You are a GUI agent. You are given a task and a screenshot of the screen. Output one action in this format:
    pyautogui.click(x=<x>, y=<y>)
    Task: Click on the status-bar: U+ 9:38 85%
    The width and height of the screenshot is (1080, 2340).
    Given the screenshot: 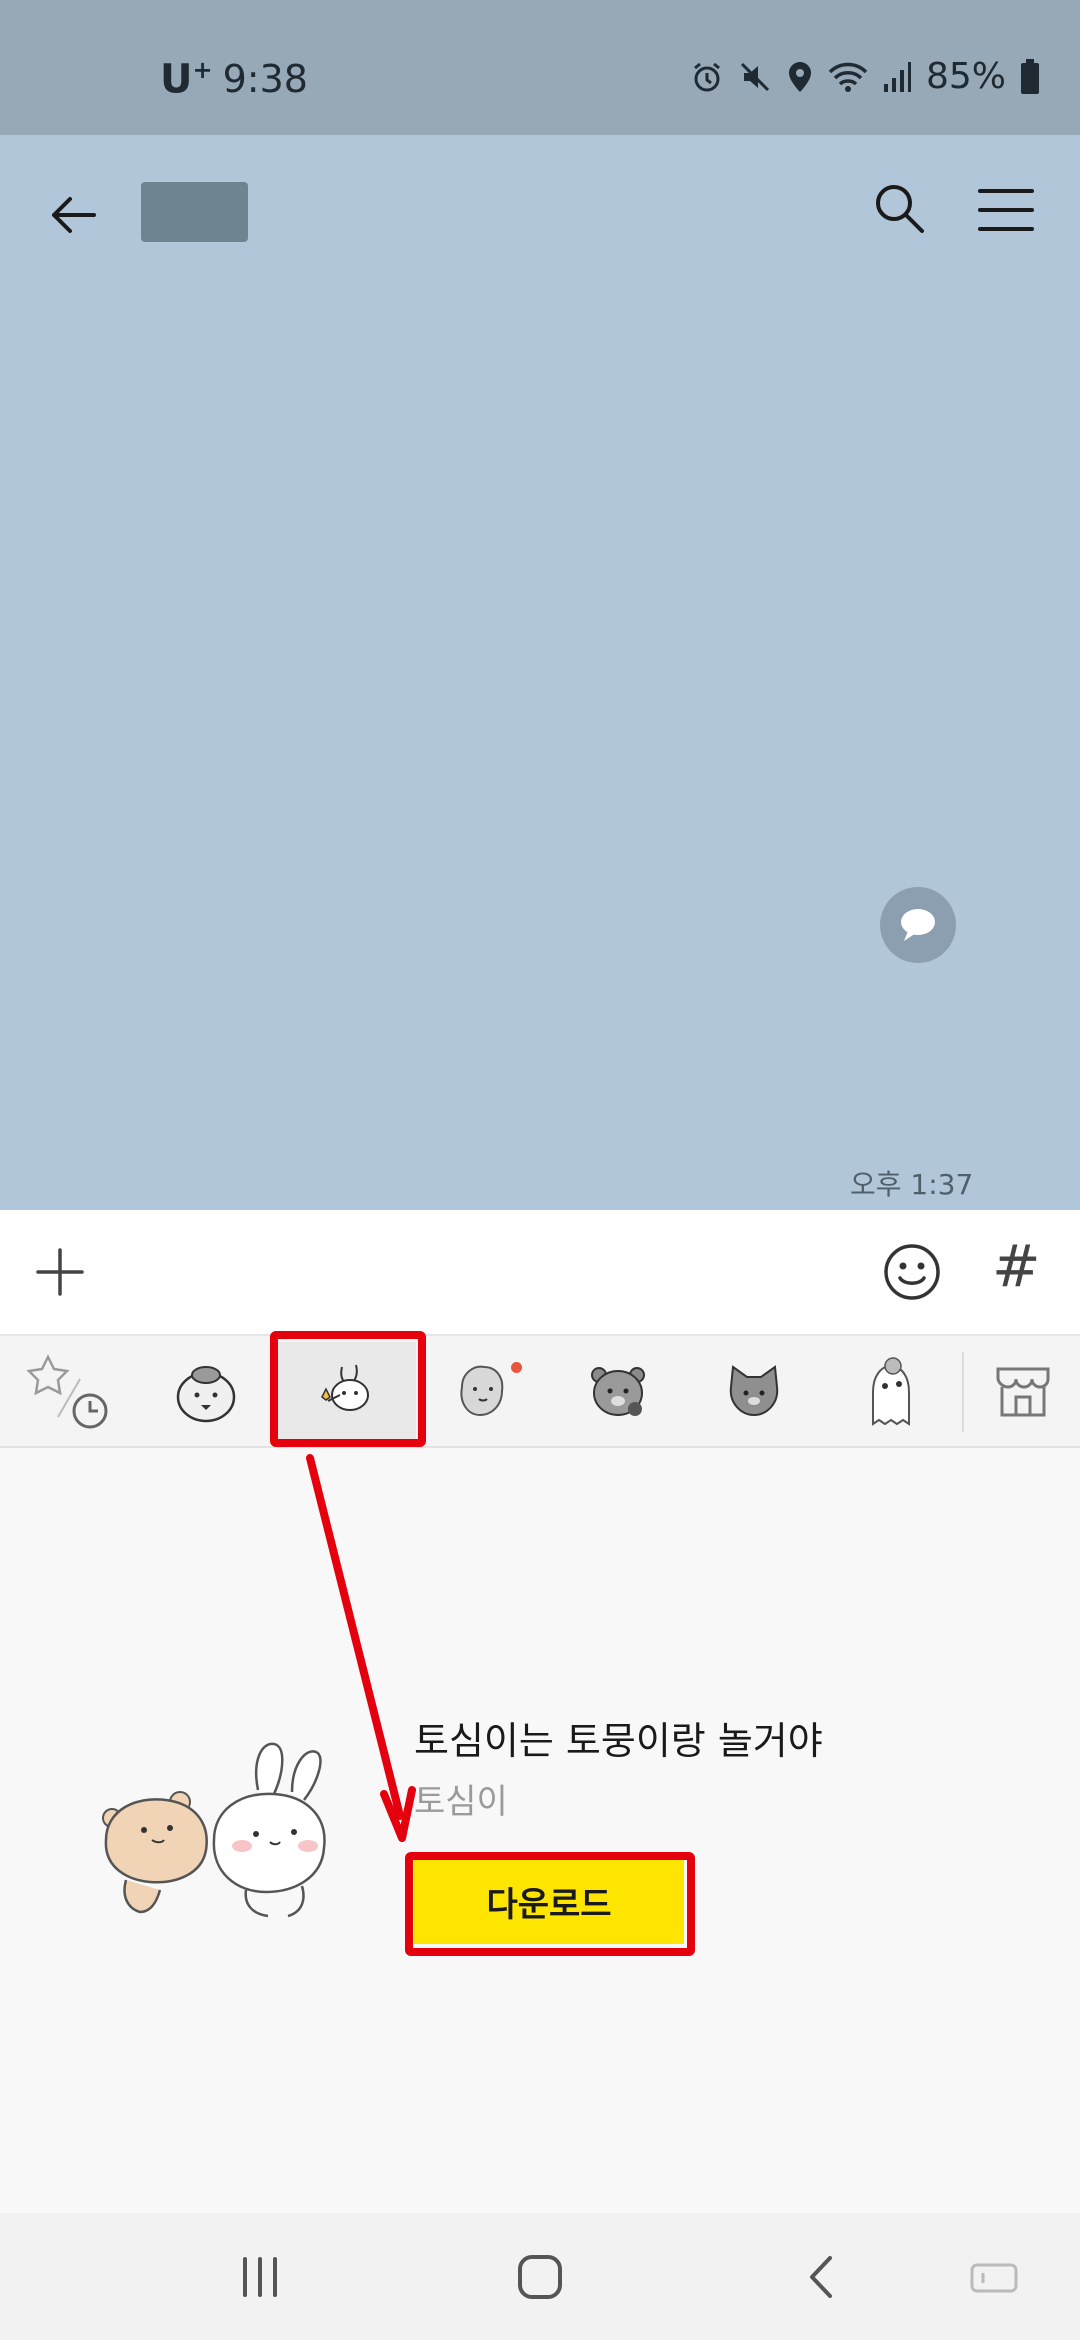 What is the action you would take?
    pyautogui.click(x=540, y=67)
    